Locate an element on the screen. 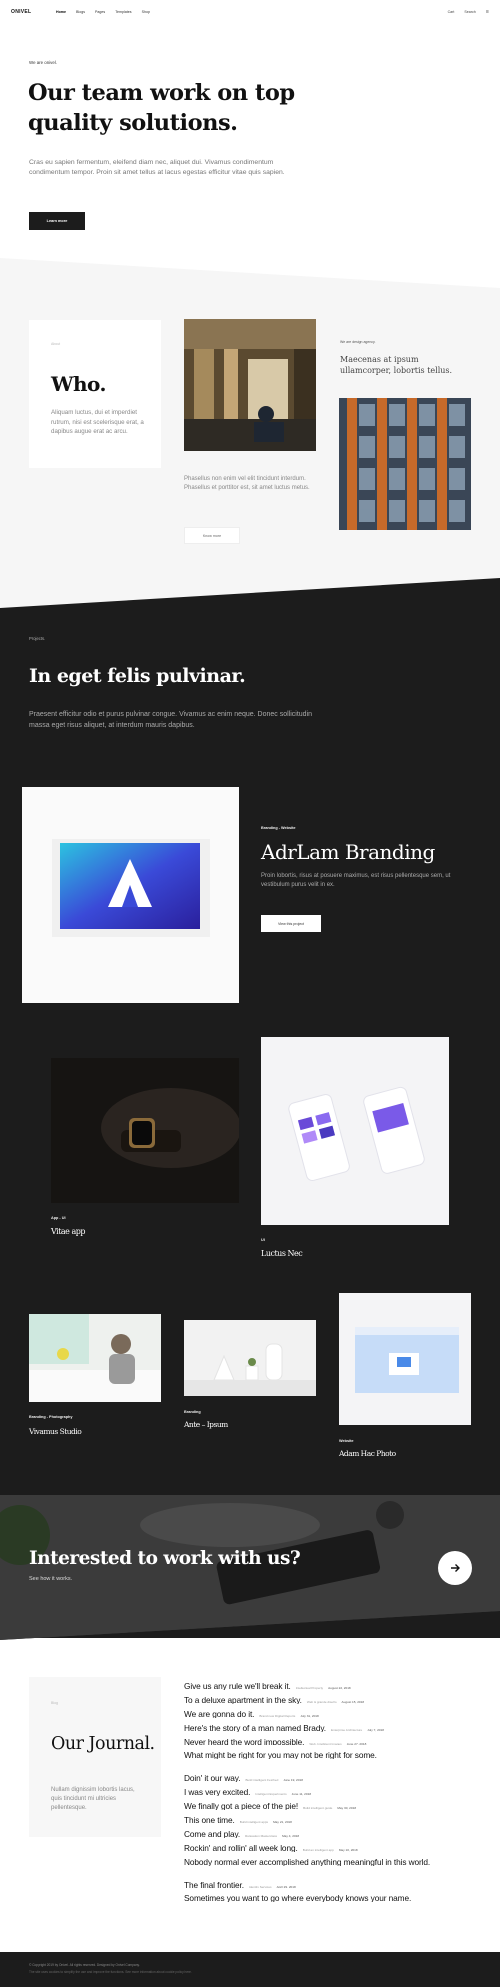 The width and height of the screenshot is (500, 1987). project-category-vitae: App - UI is located at coordinates (58, 1218).